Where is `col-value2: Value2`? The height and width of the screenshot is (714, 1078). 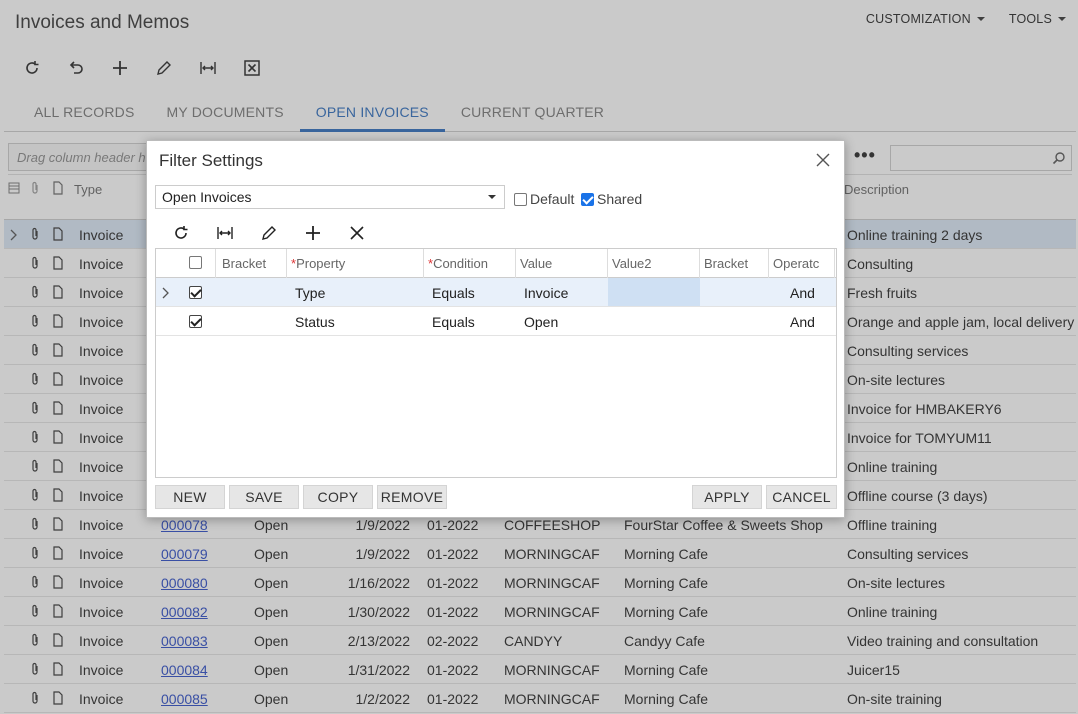 col-value2: Value2 is located at coordinates (632, 263).